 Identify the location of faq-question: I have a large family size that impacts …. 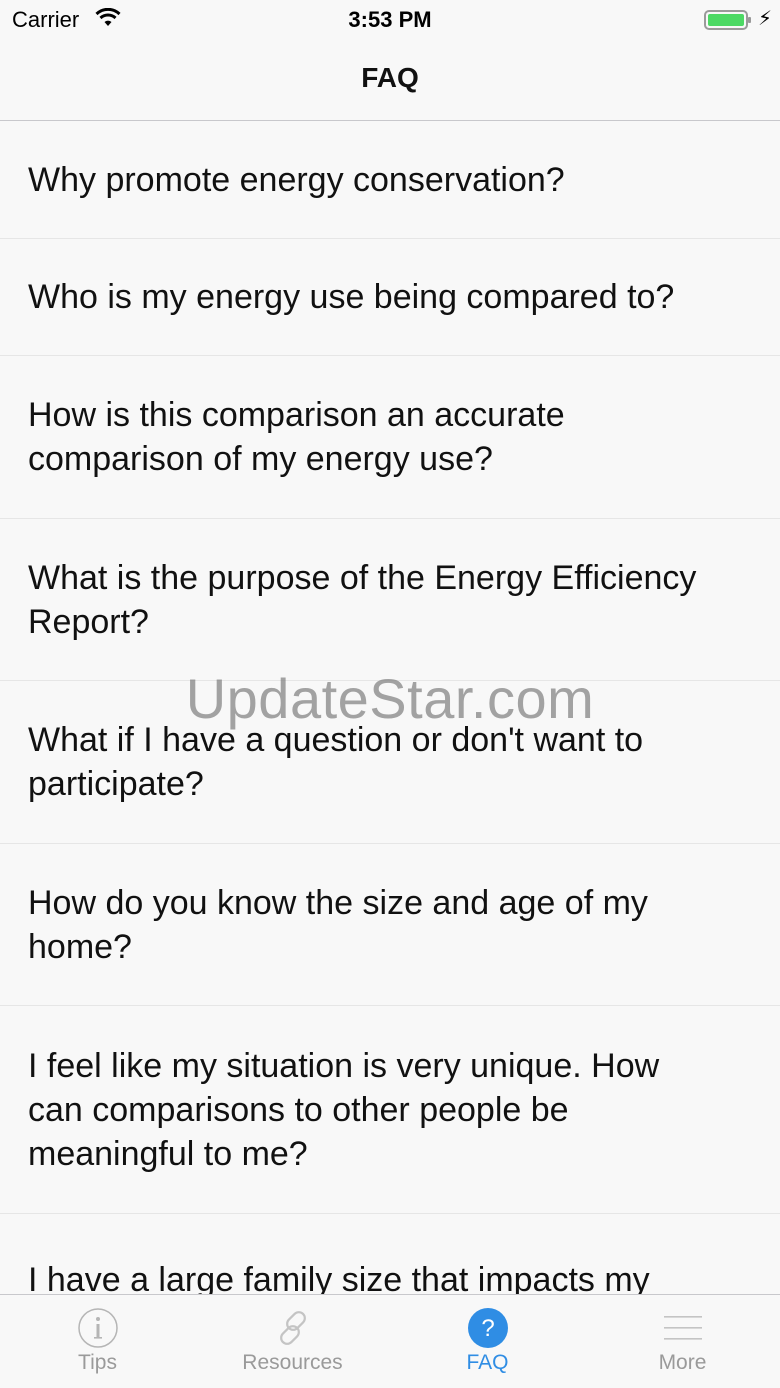
(339, 1277).